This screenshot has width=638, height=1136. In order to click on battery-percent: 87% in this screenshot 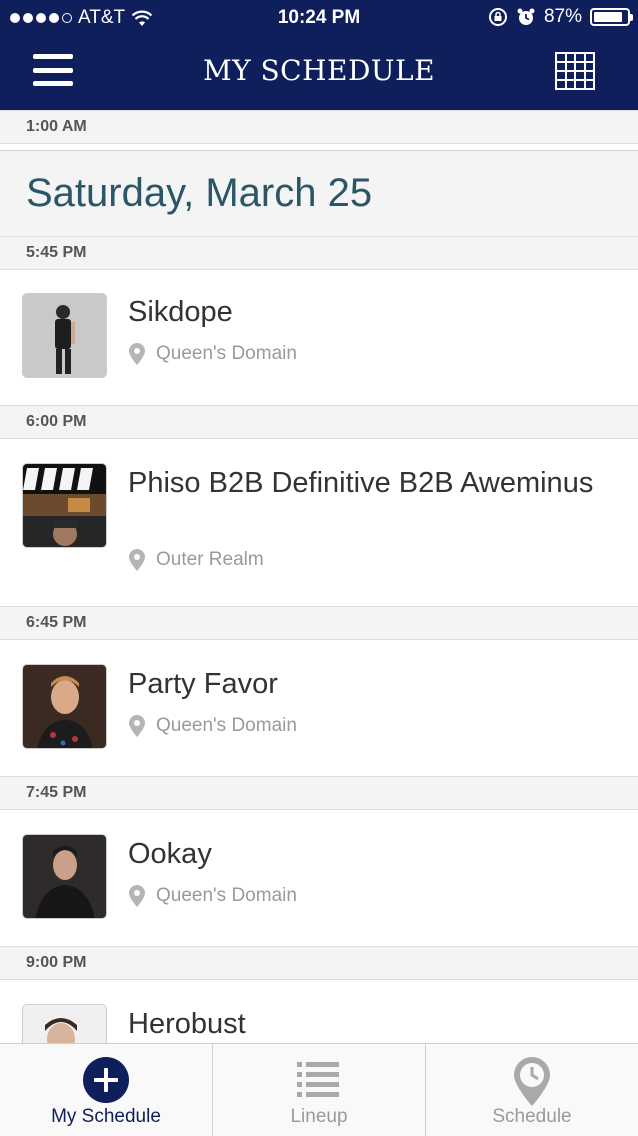, I will do `click(562, 16)`.